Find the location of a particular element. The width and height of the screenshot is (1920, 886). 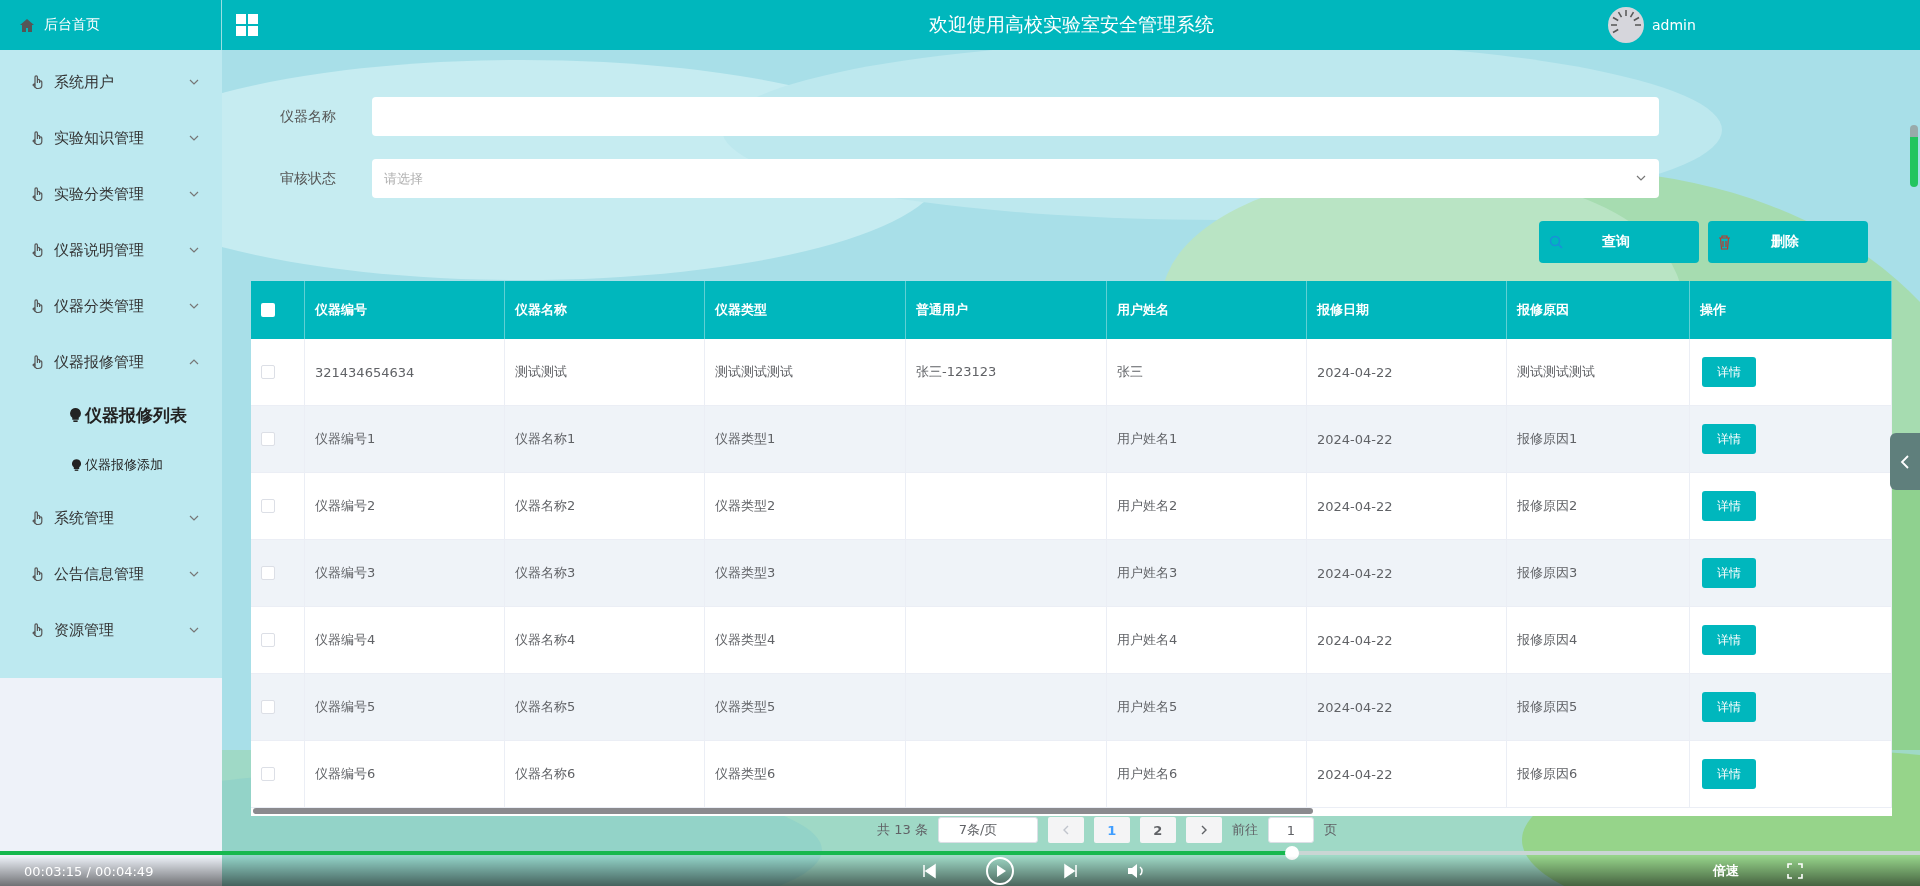

table-cell: 仪器编号5 is located at coordinates (405, 707).